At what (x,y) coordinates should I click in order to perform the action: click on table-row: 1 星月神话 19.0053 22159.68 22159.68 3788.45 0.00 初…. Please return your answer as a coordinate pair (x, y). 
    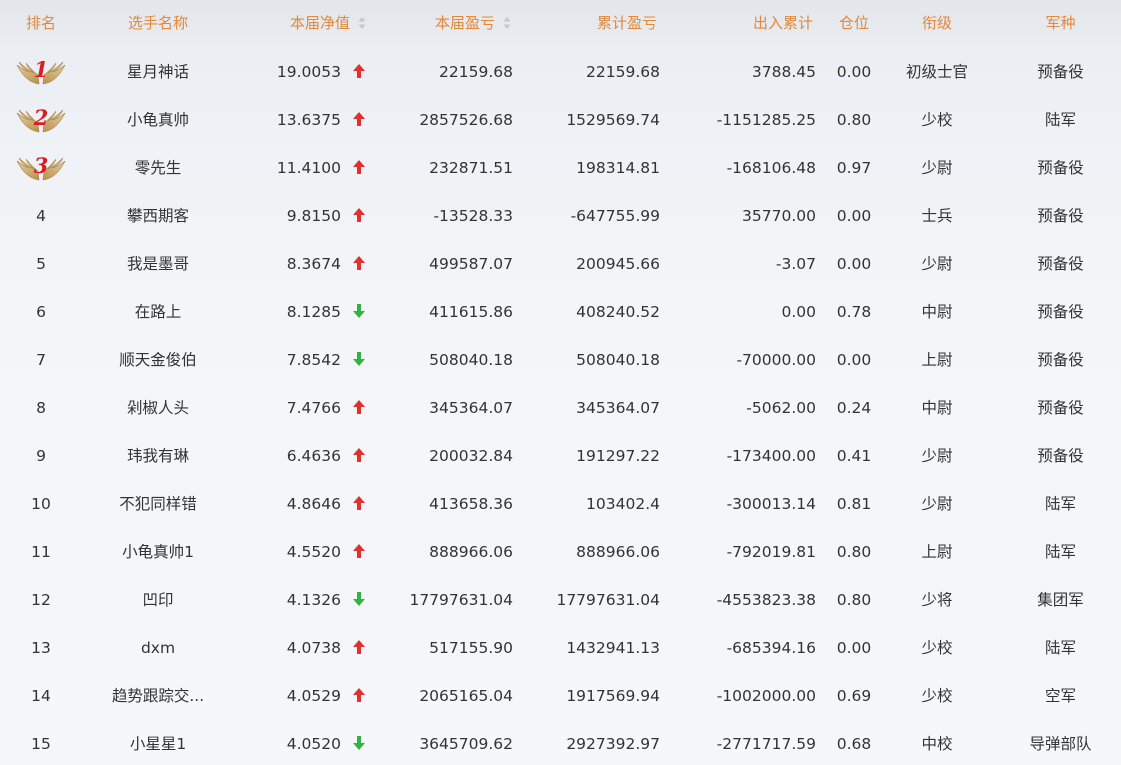
    Looking at the image, I should click on (560, 72).